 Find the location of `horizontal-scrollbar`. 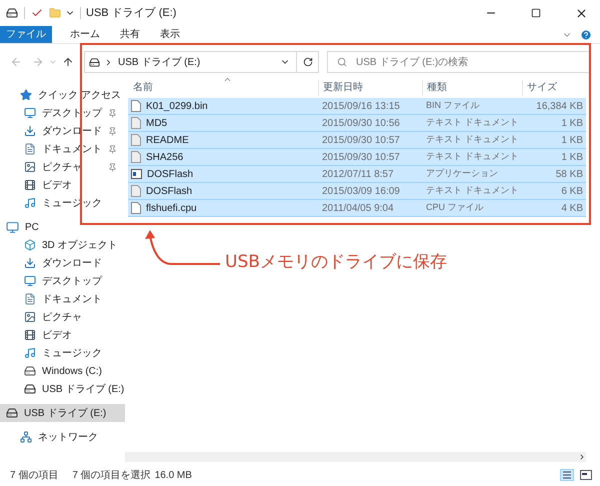

horizontal-scrollbar is located at coordinates (355, 457).